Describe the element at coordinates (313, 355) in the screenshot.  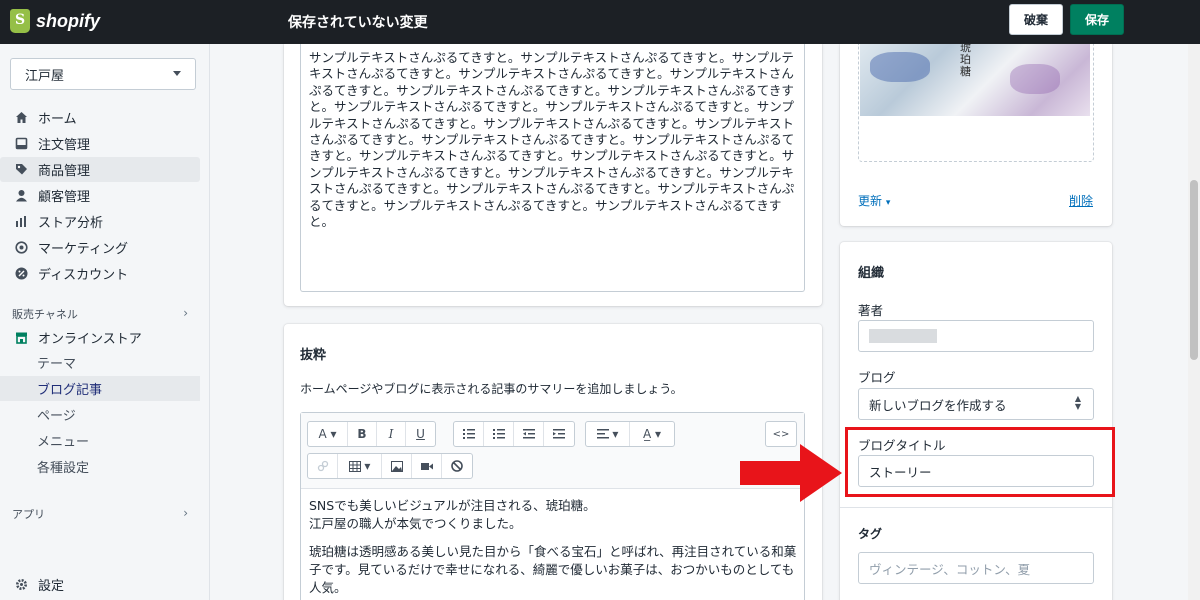
I see `excerpt-title: 抜粋` at that location.